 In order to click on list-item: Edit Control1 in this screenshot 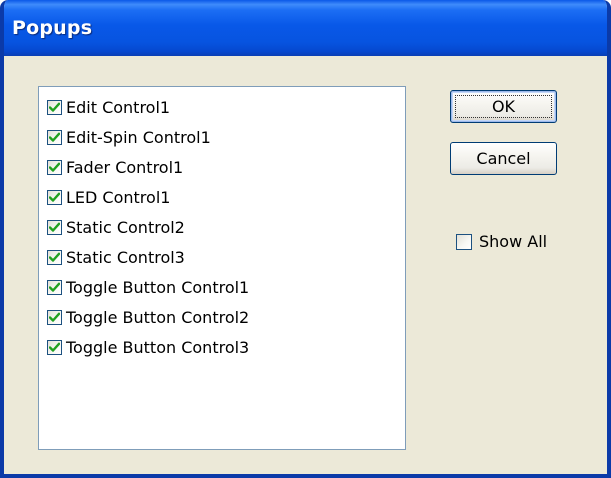, I will do `click(108, 107)`.